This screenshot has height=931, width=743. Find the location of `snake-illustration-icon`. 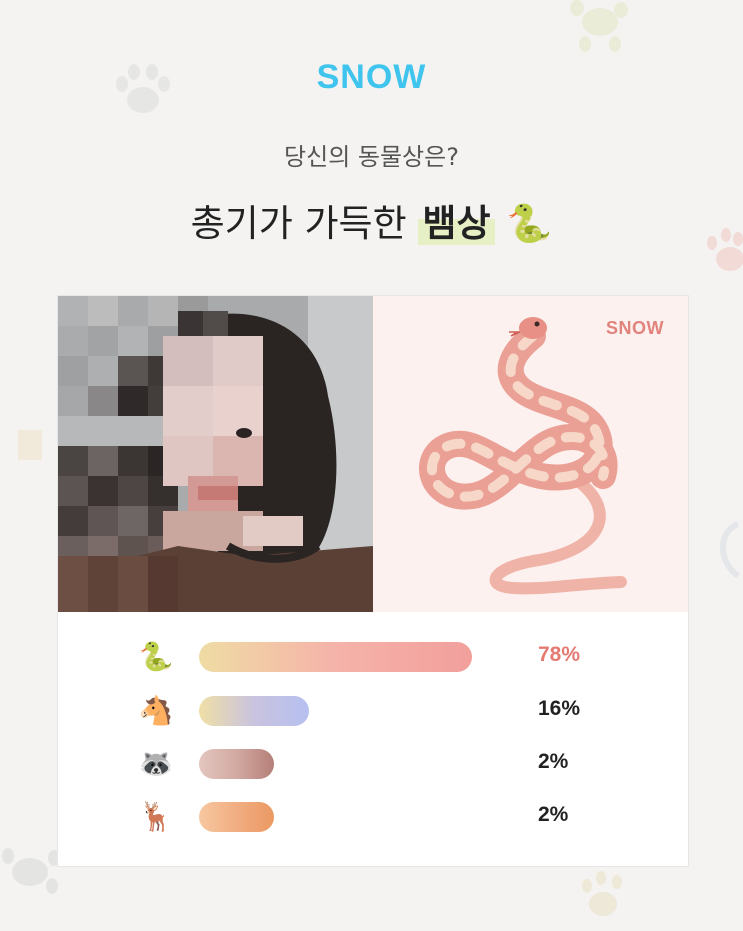

snake-illustration-icon is located at coordinates (523, 456).